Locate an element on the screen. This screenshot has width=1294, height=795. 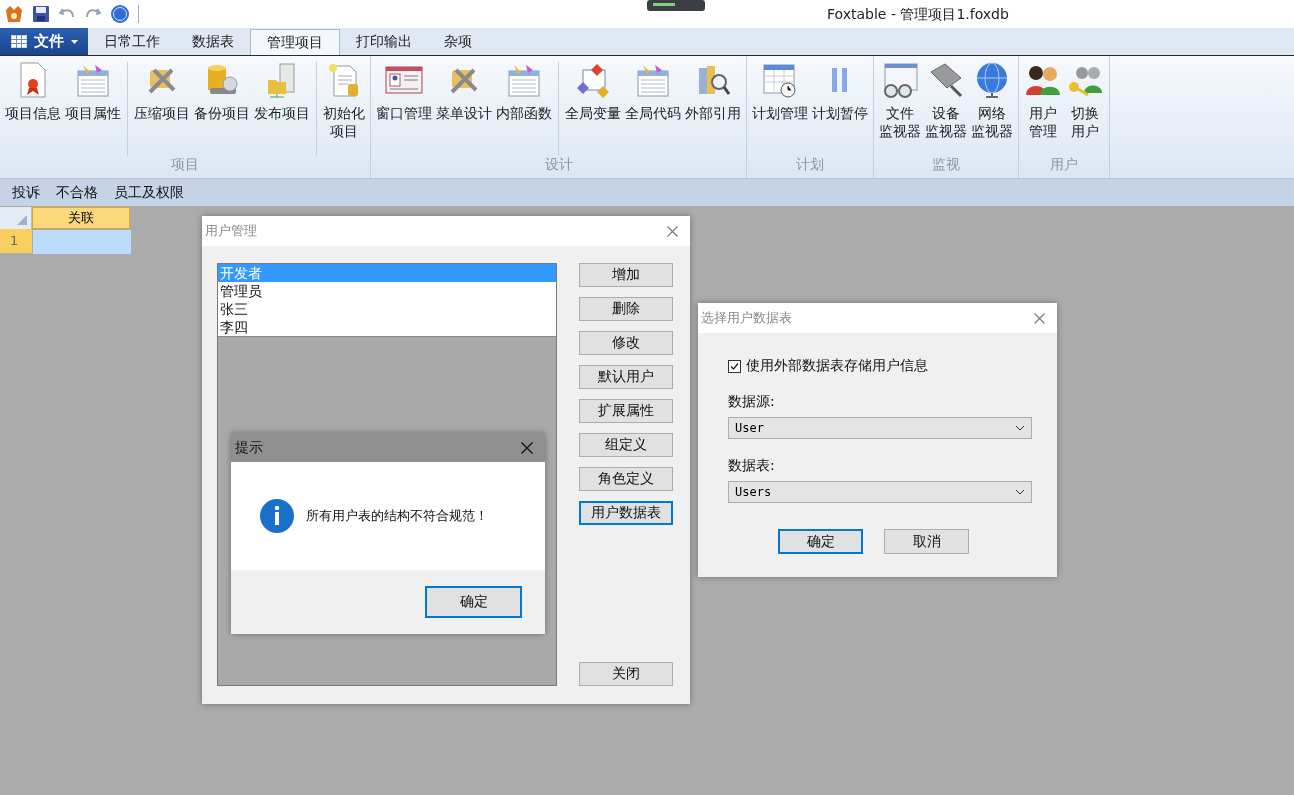
calendar-clock-icon is located at coordinates (780, 80).